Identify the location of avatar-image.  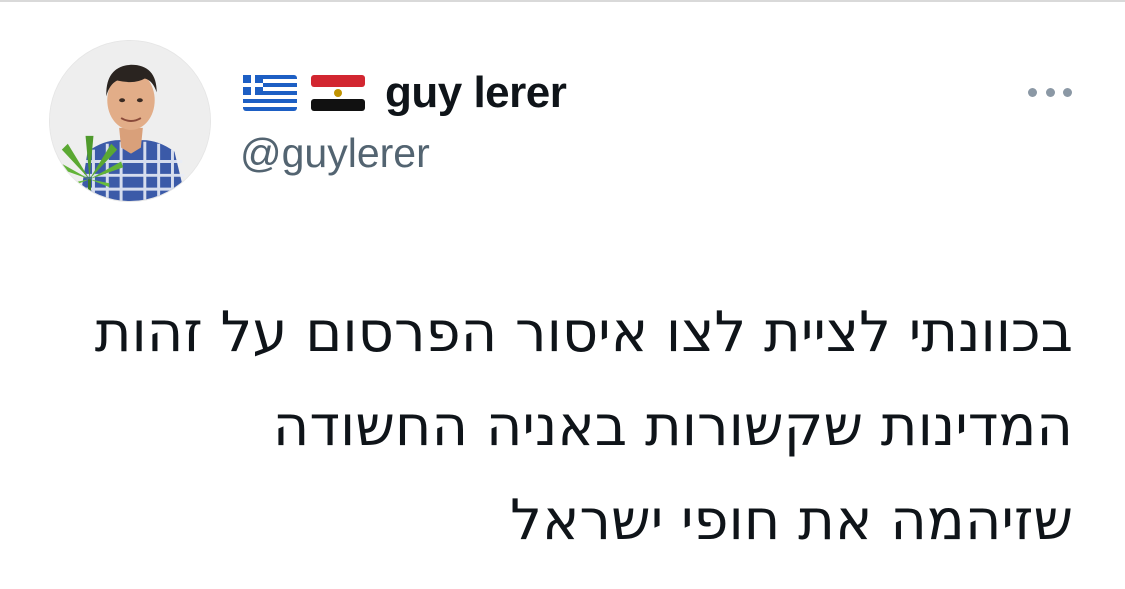
(130, 121).